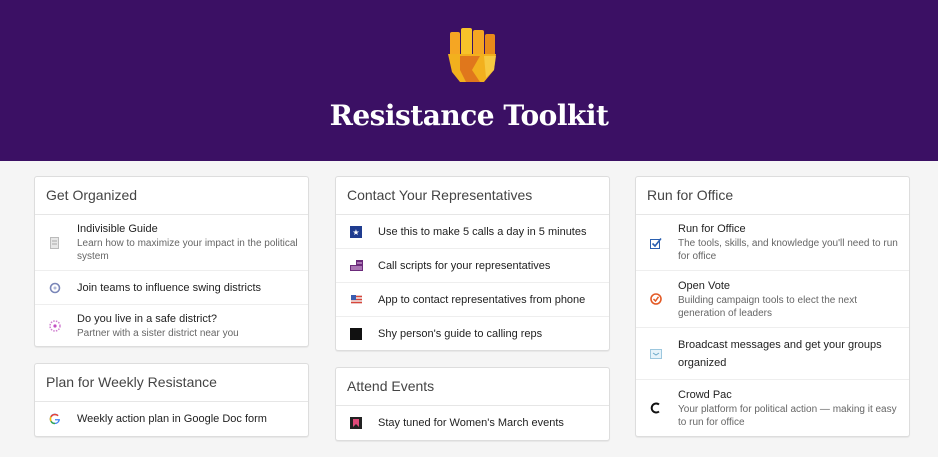  I want to click on item-title: Open Vote, so click(704, 285).